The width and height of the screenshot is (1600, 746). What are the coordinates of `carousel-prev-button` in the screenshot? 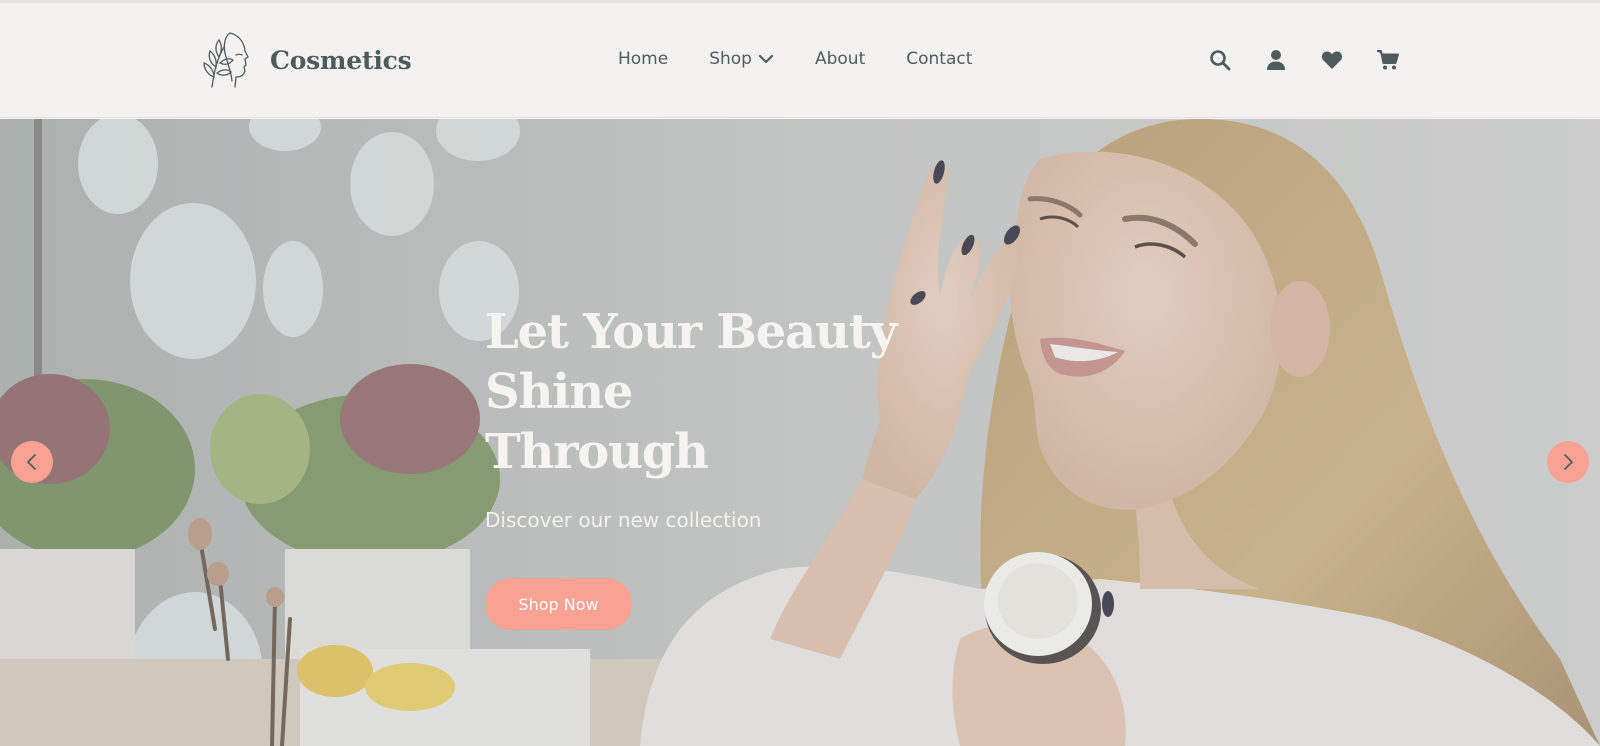 It's located at (32, 462).